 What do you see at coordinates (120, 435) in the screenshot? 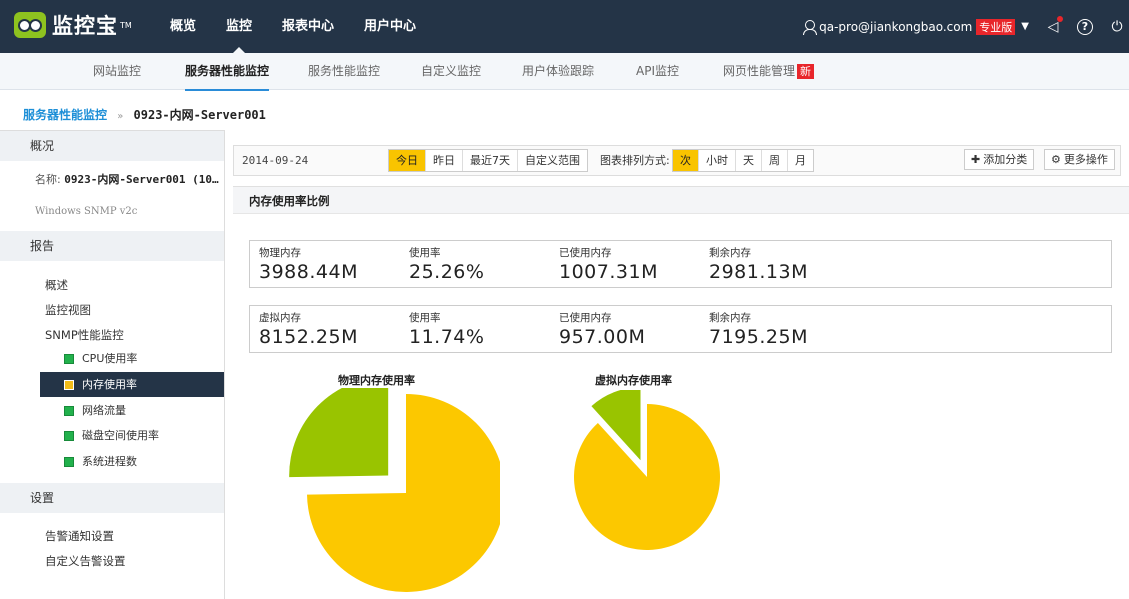
I see `sidebar-item-label: 磁盘空间使用率` at bounding box center [120, 435].